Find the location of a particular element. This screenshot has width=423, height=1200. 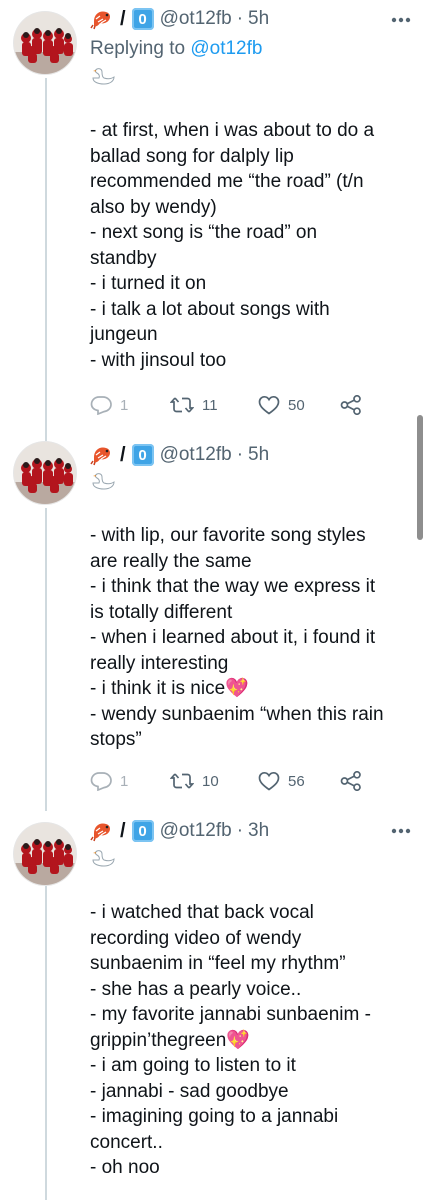

replying-to-label: Replying to is located at coordinates (140, 48).